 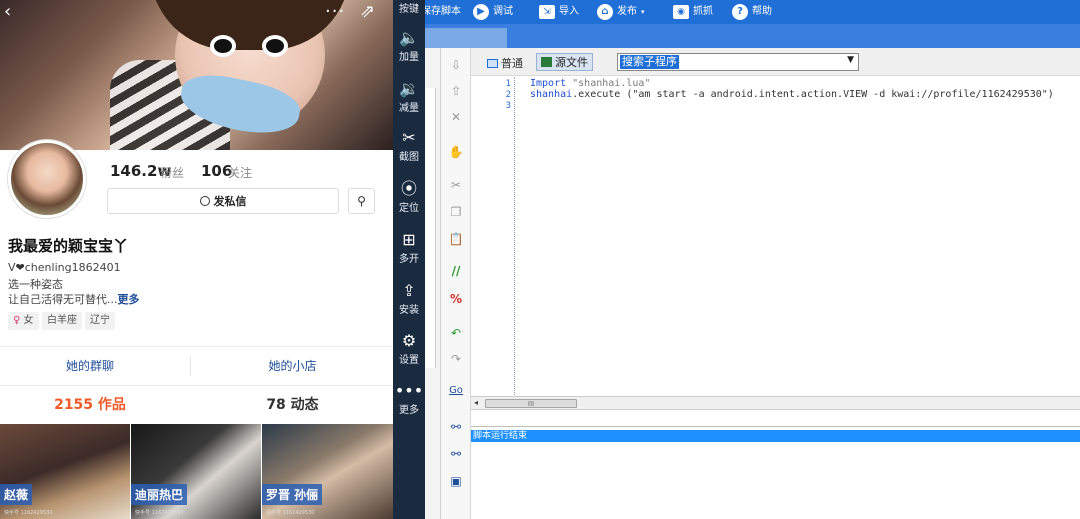 What do you see at coordinates (430, 228) in the screenshot?
I see `project-tree` at bounding box center [430, 228].